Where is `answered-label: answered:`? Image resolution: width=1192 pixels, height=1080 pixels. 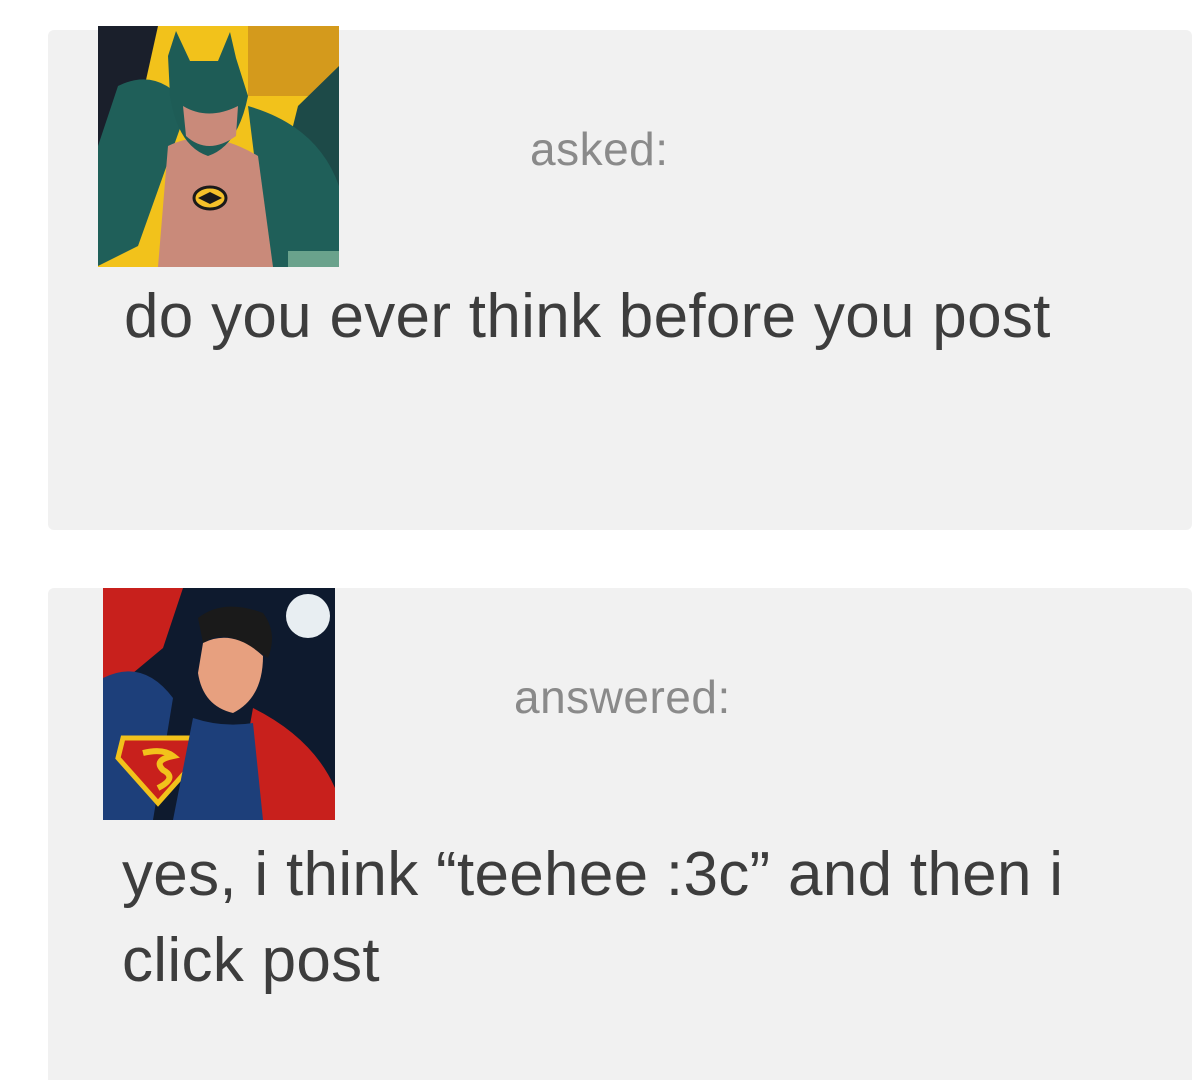 answered-label: answered: is located at coordinates (622, 697).